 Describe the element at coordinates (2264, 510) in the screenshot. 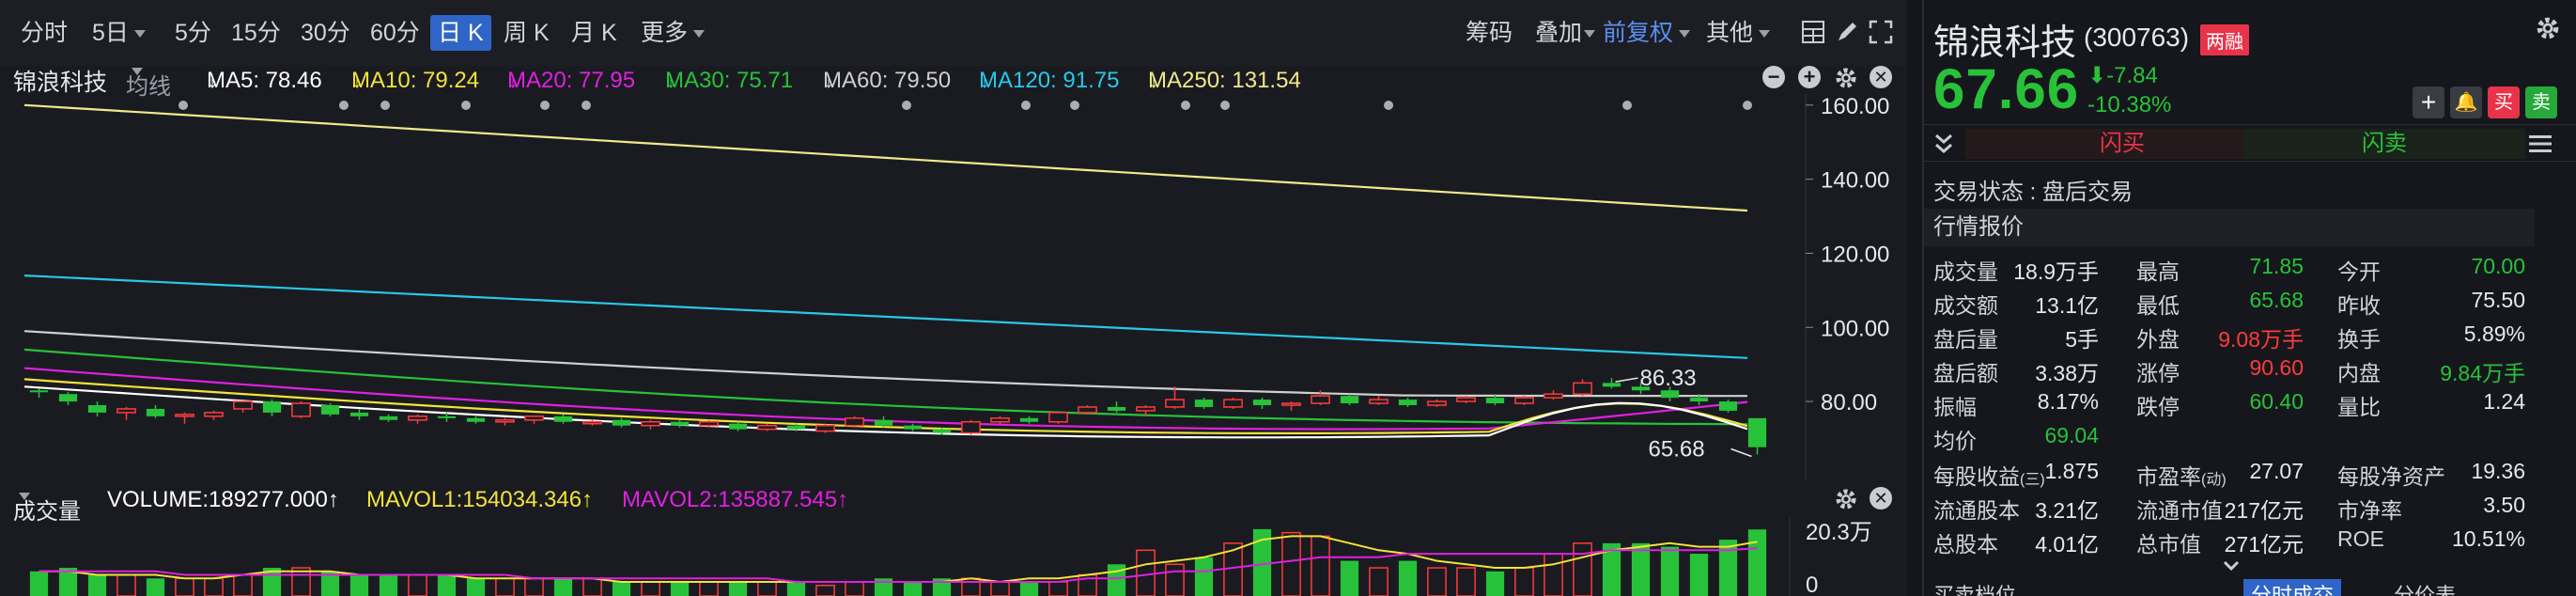

I see `quote-value: 217亿元` at that location.